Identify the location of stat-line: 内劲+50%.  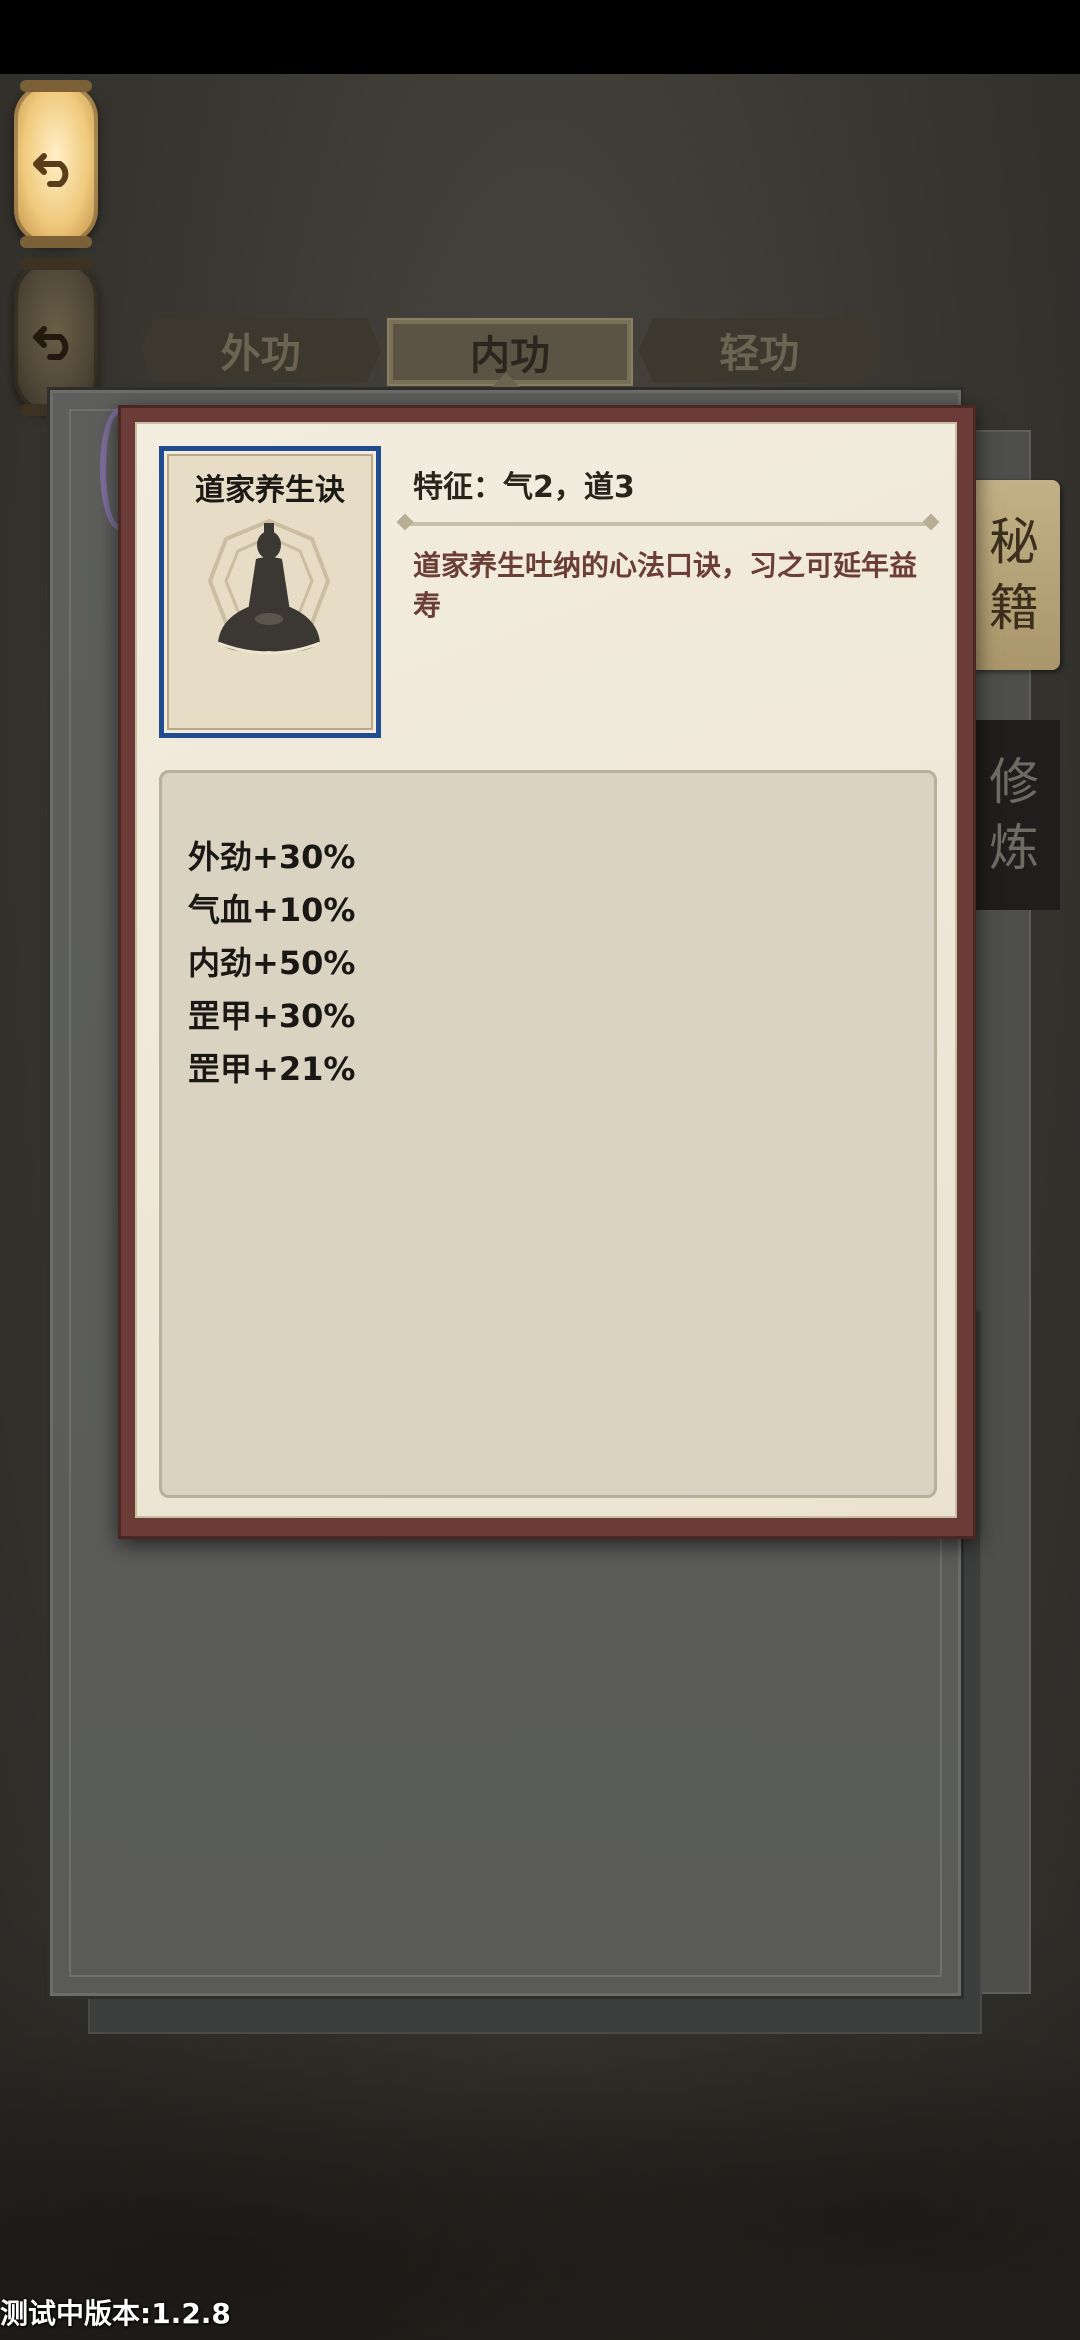
(272, 963).